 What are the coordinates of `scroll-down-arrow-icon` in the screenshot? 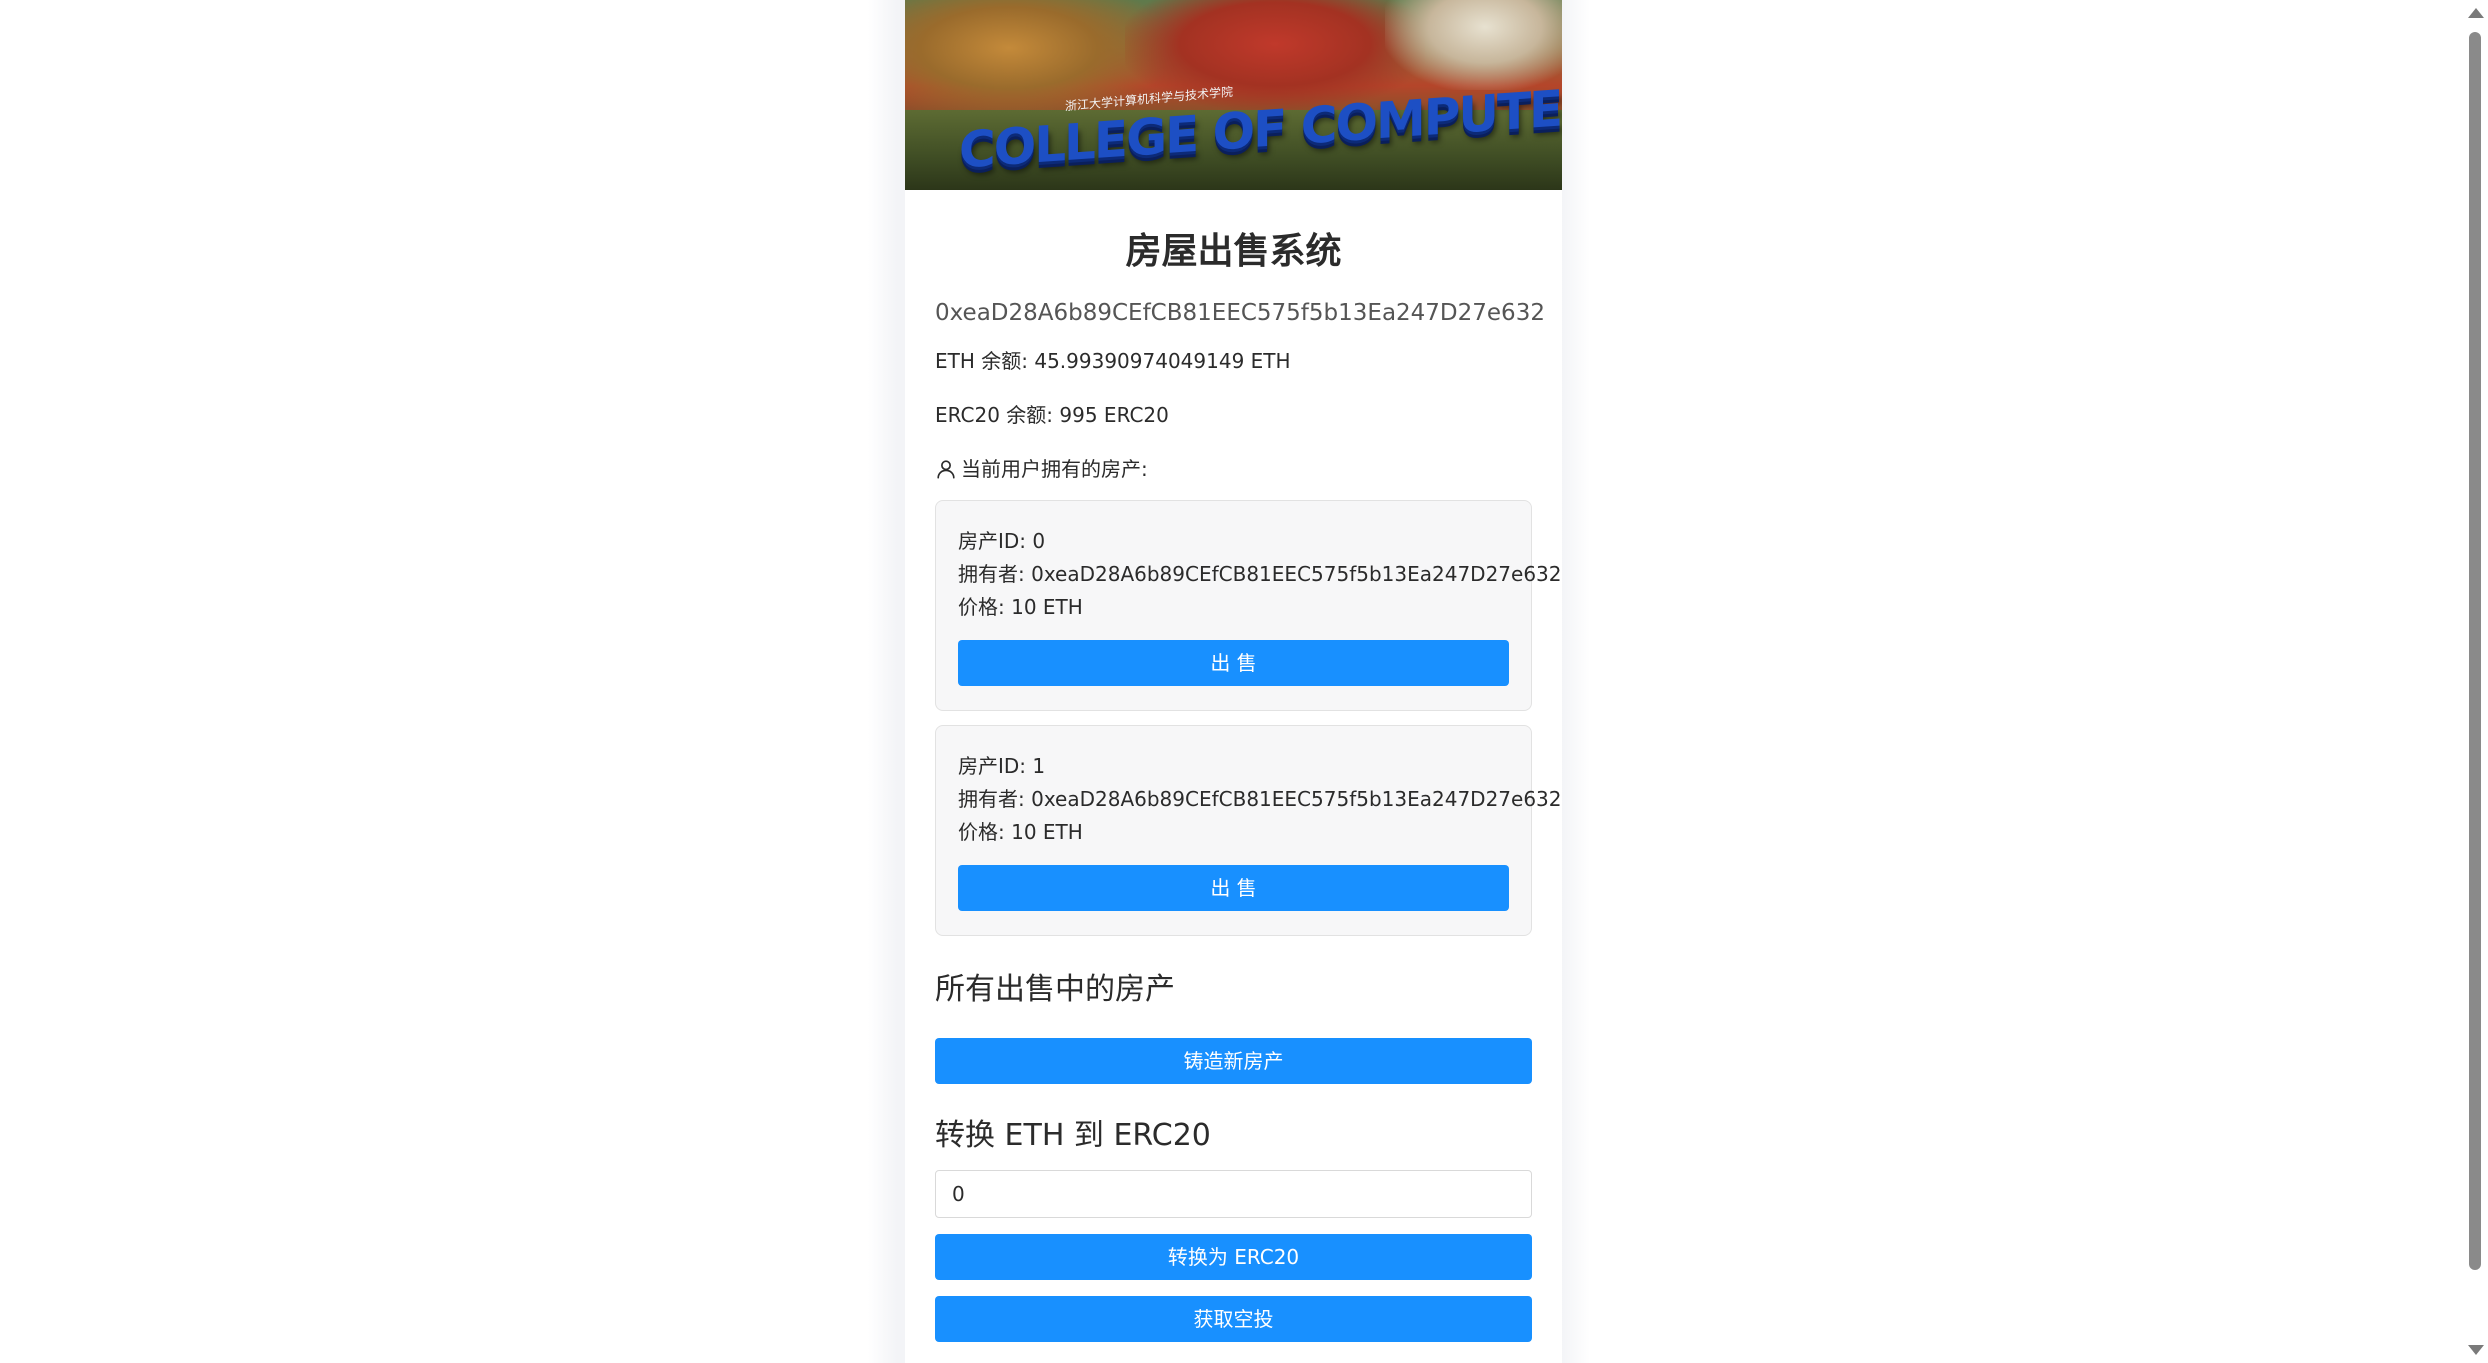 It's located at (2476, 1350).